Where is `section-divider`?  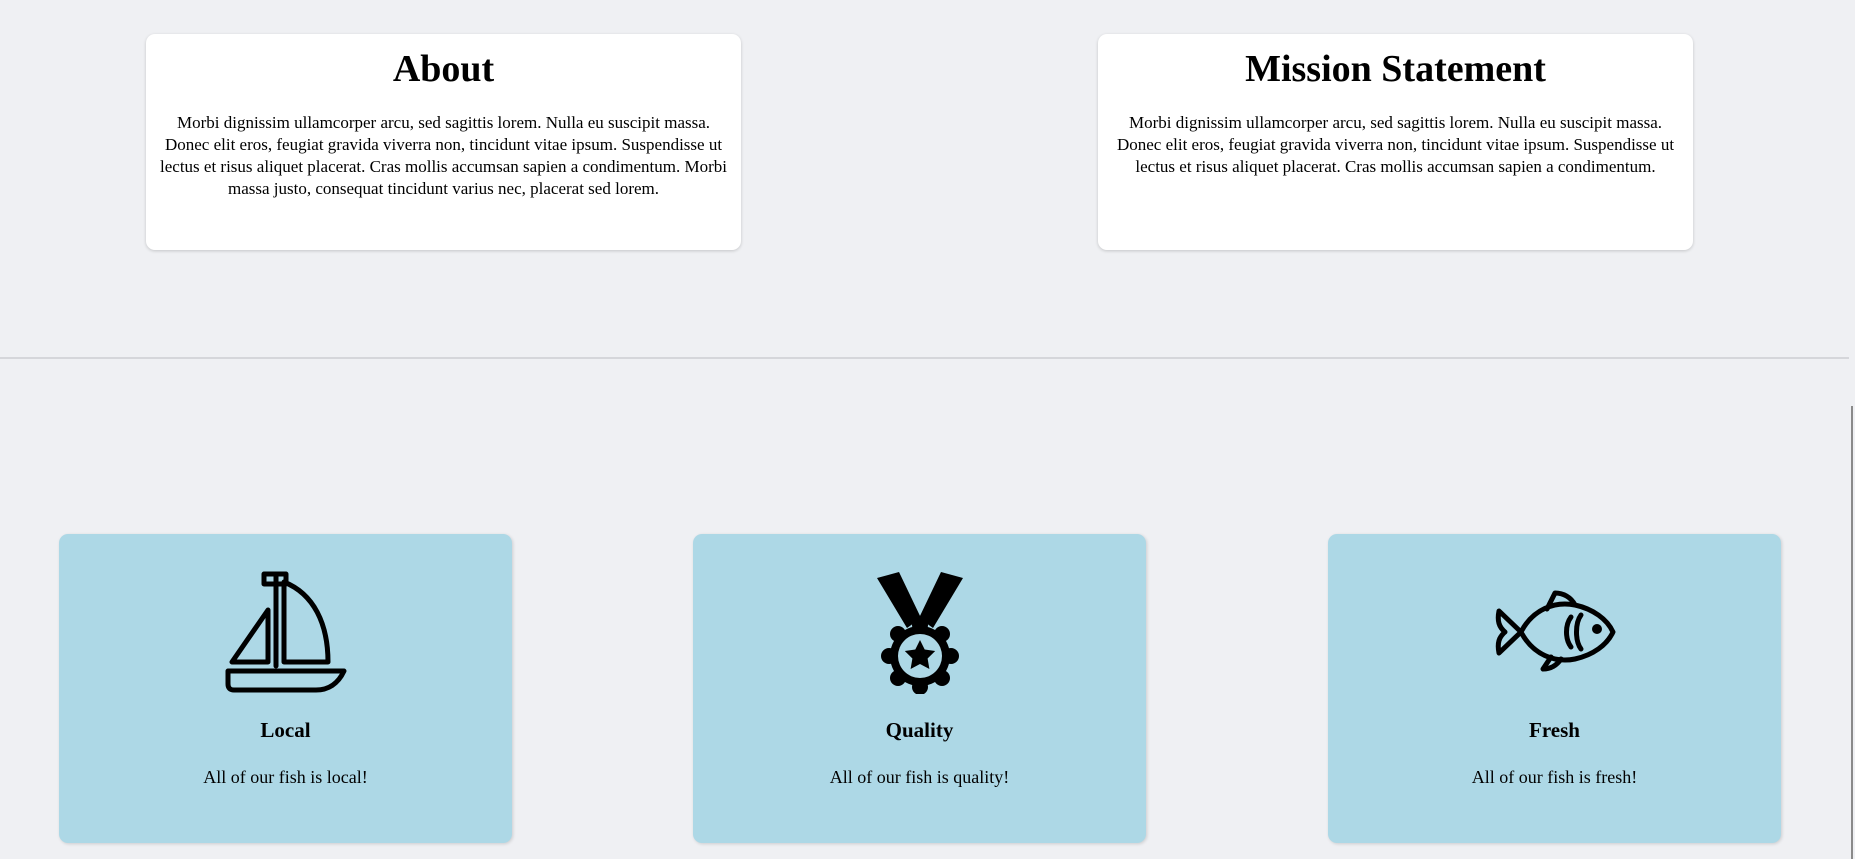
section-divider is located at coordinates (924, 358).